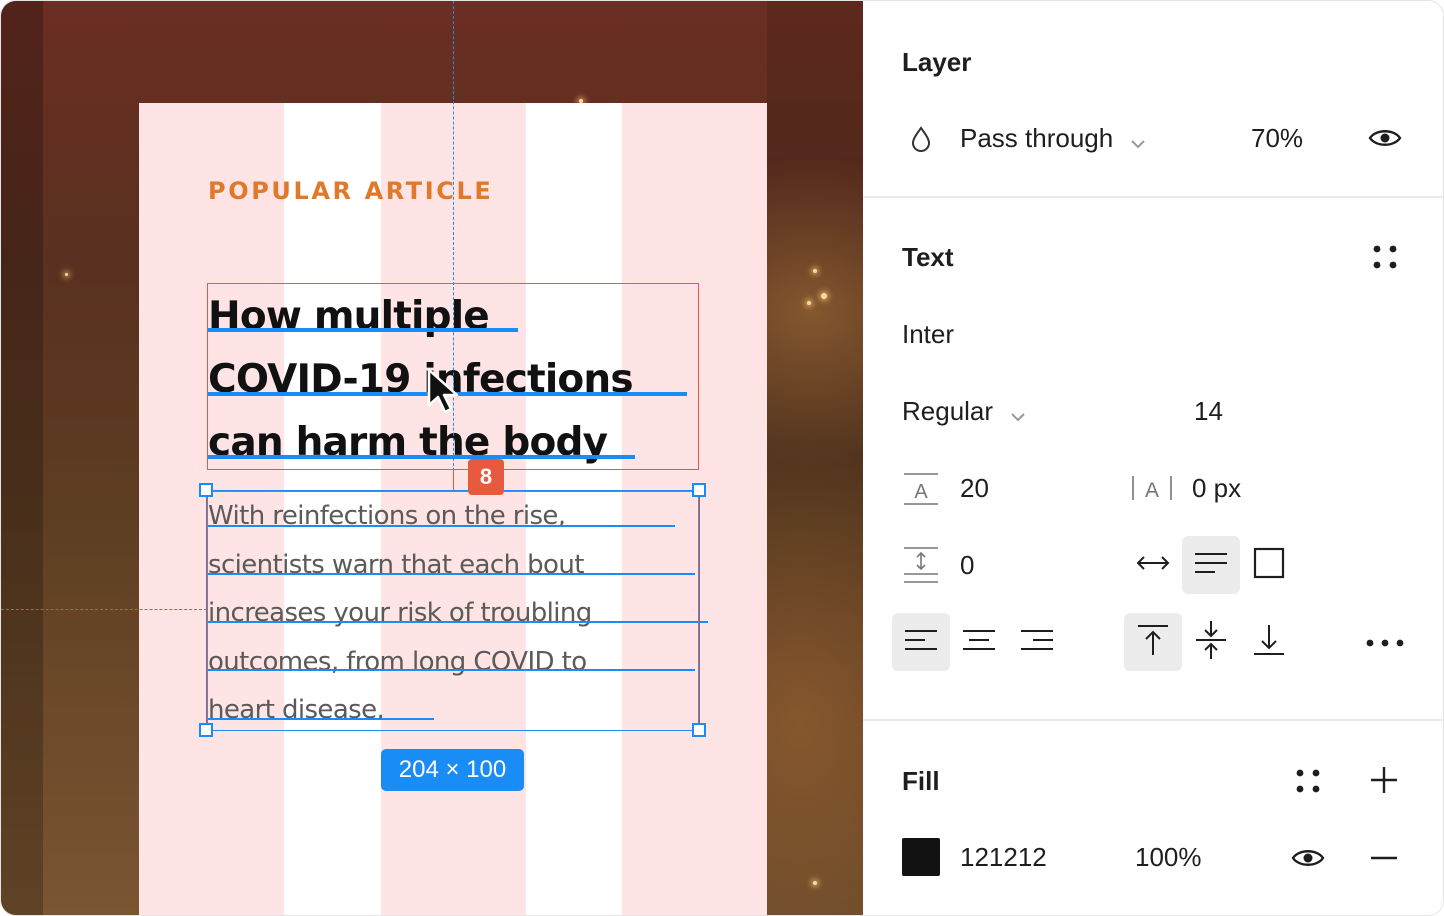 The image size is (1444, 916). What do you see at coordinates (1216, 488) in the screenshot?
I see `letter-spacing-input: 0 px` at bounding box center [1216, 488].